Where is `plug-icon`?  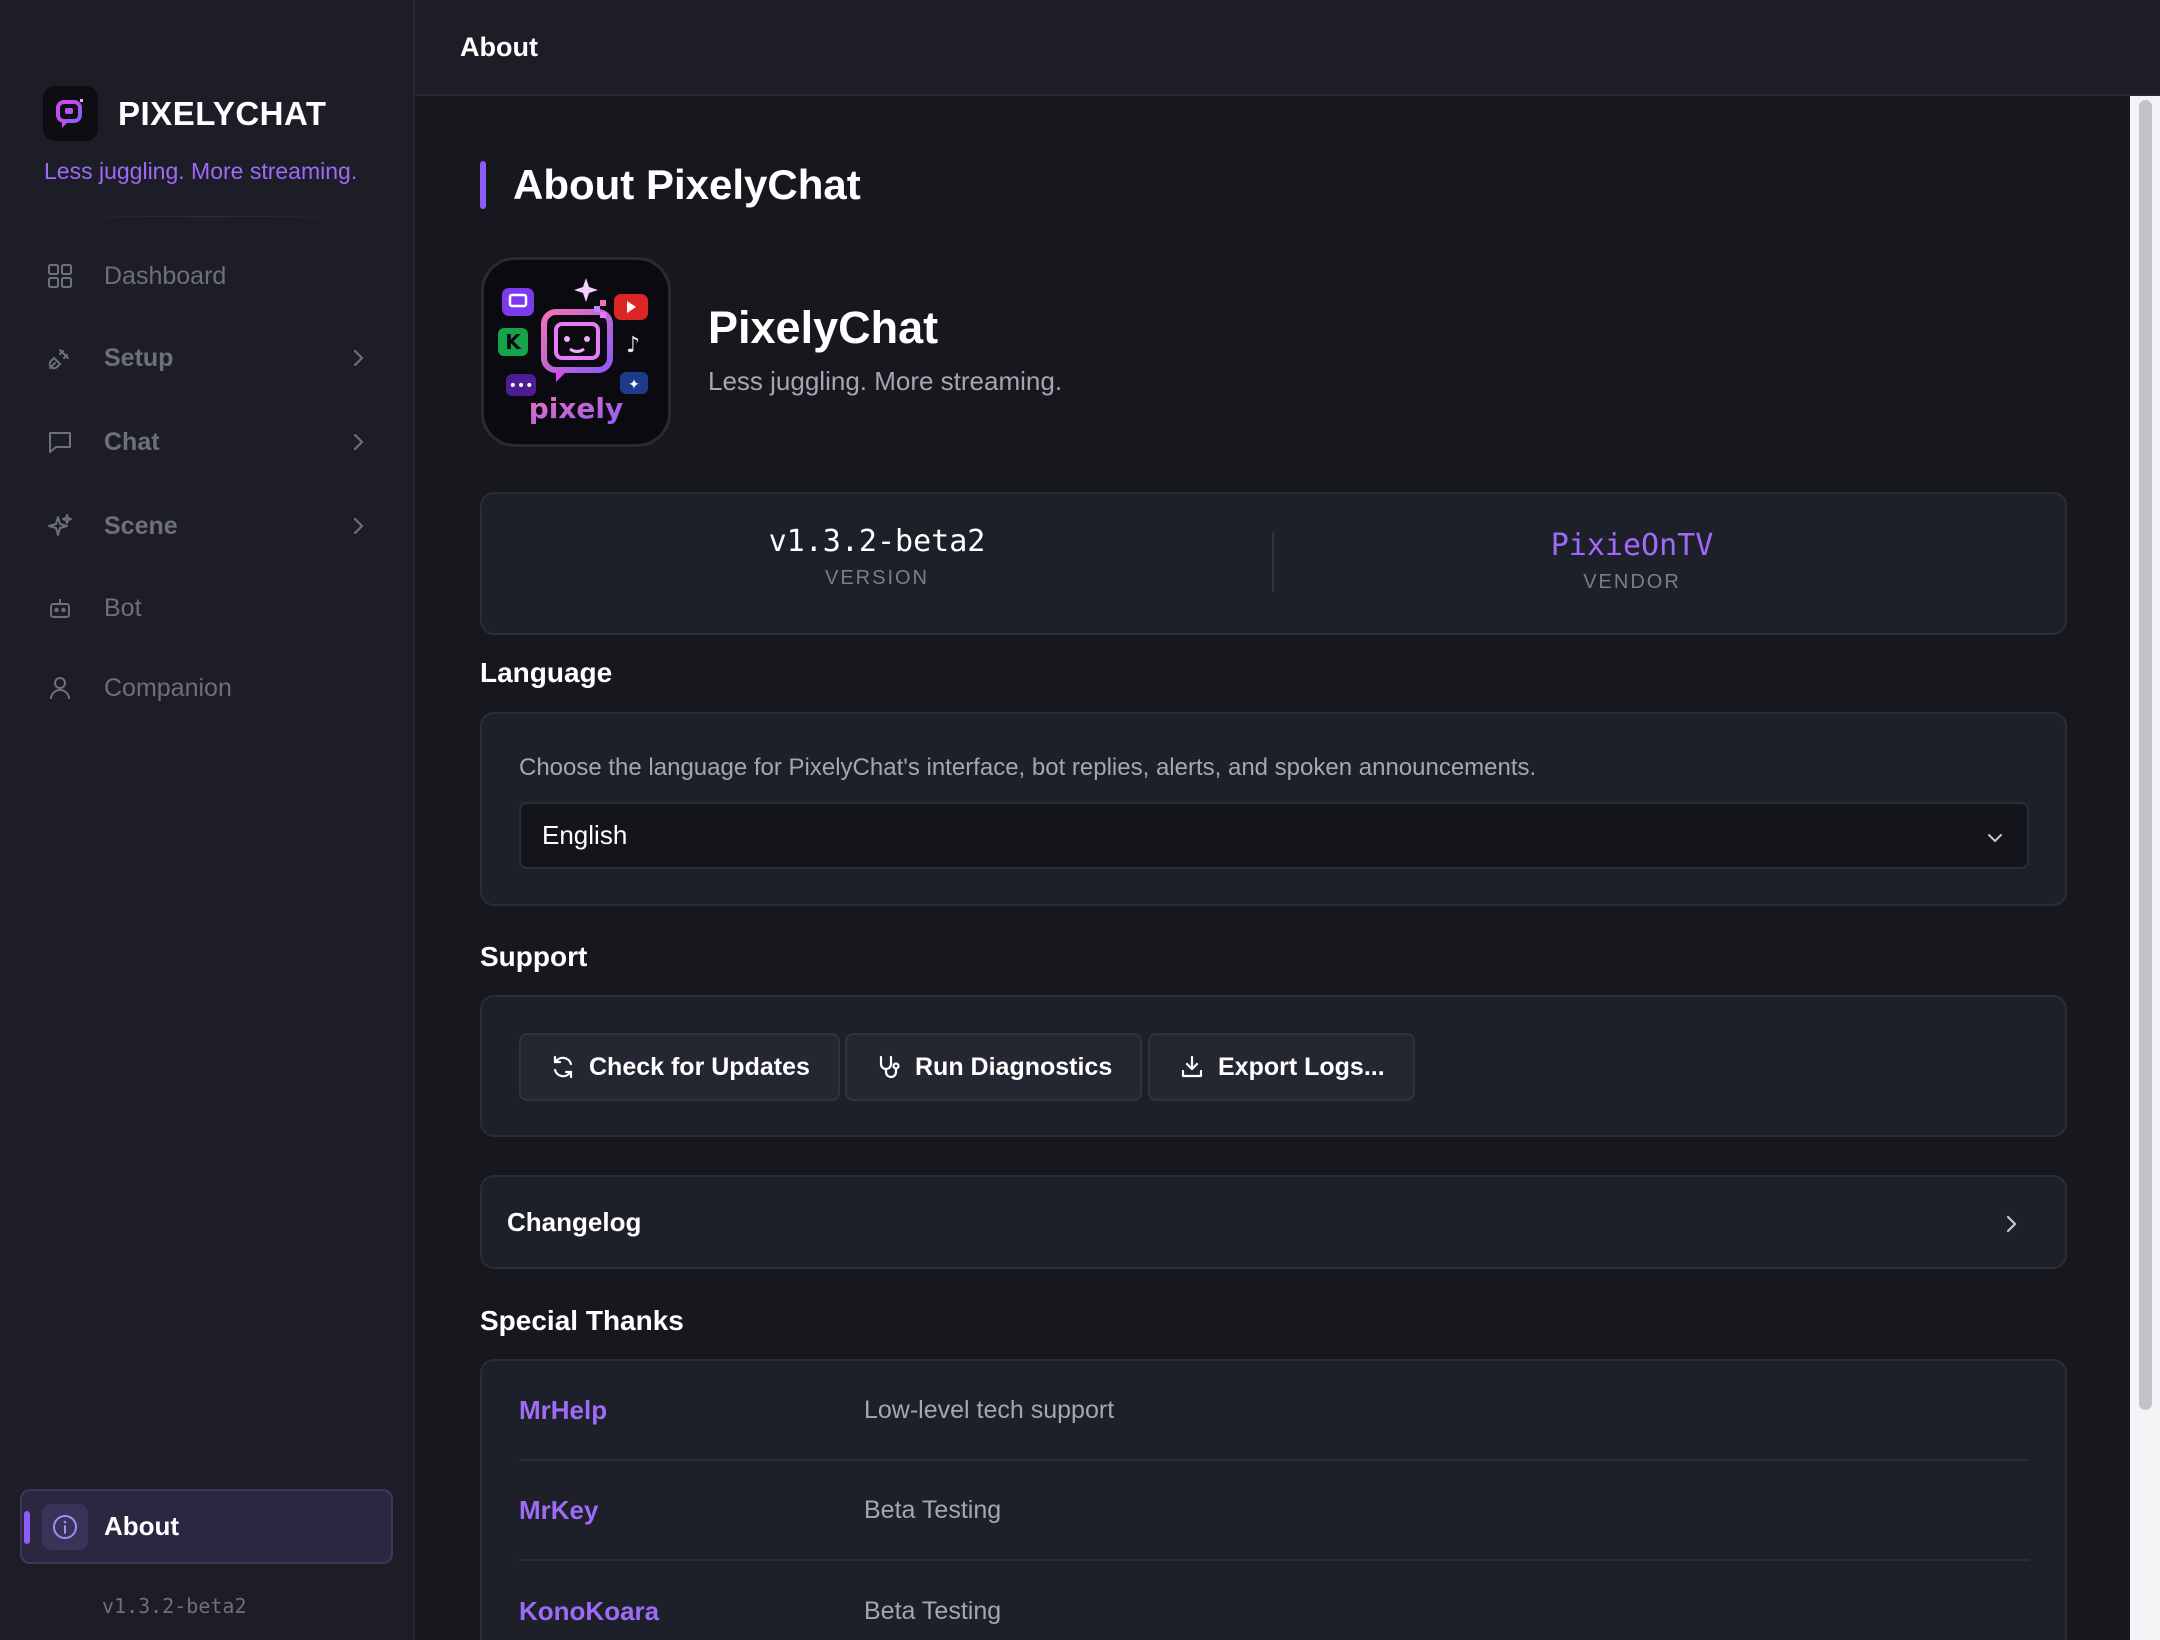
plug-icon is located at coordinates (60, 358).